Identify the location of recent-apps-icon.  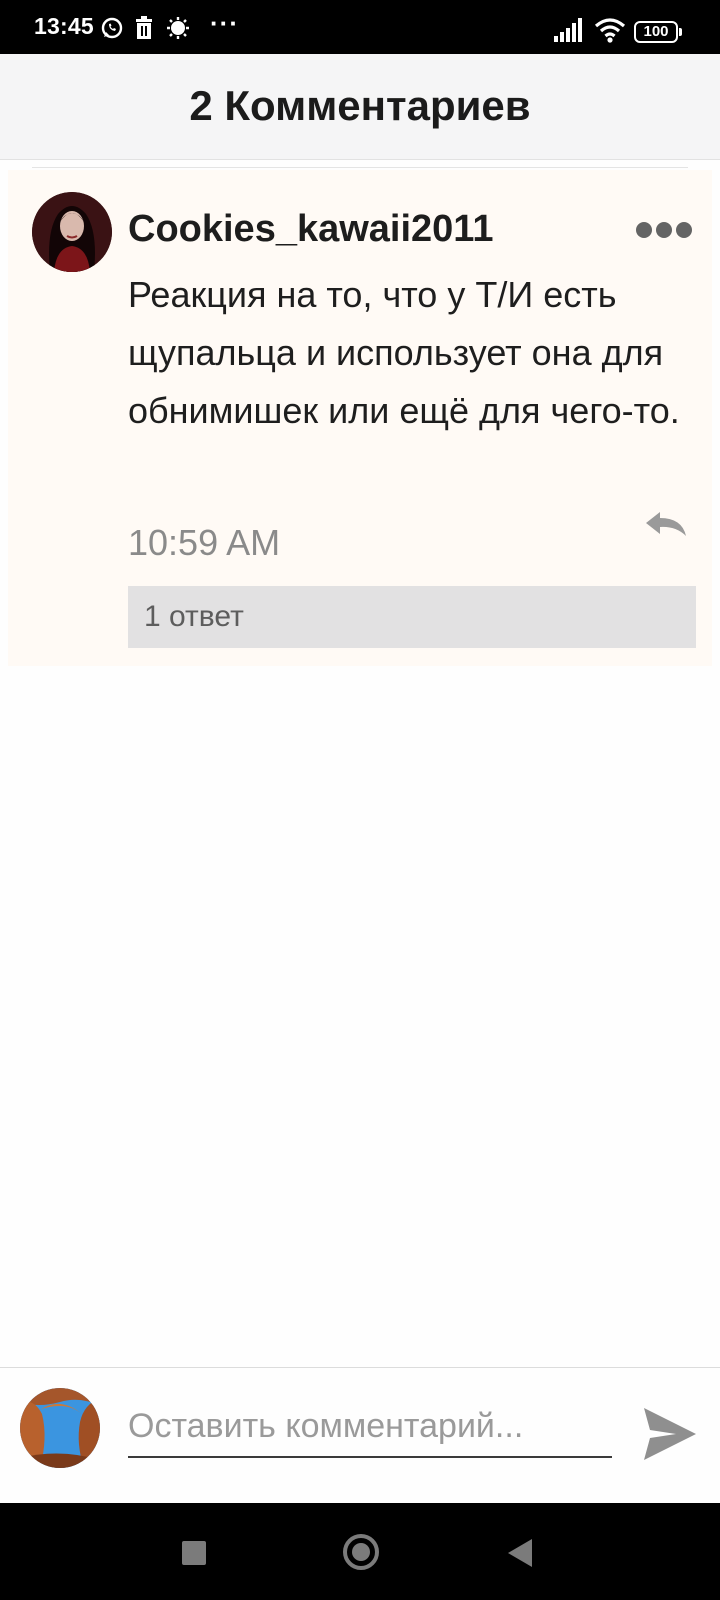
(194, 1553).